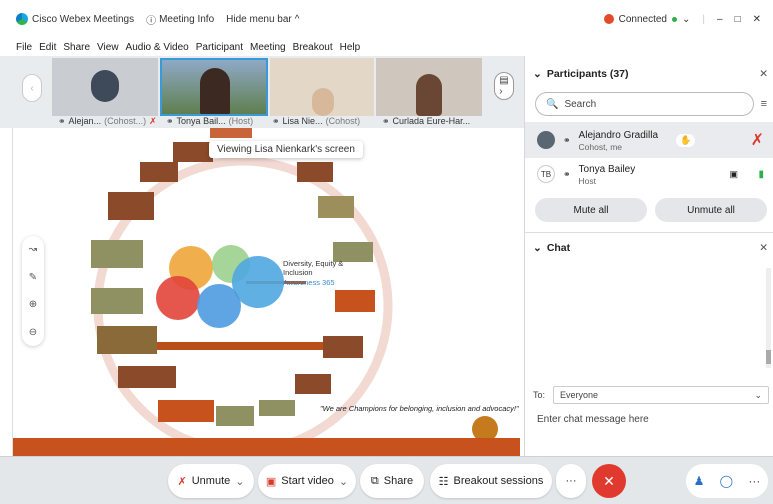 The image size is (773, 504). What do you see at coordinates (374, 480) in the screenshot?
I see `share-icon: ⧉` at bounding box center [374, 480].